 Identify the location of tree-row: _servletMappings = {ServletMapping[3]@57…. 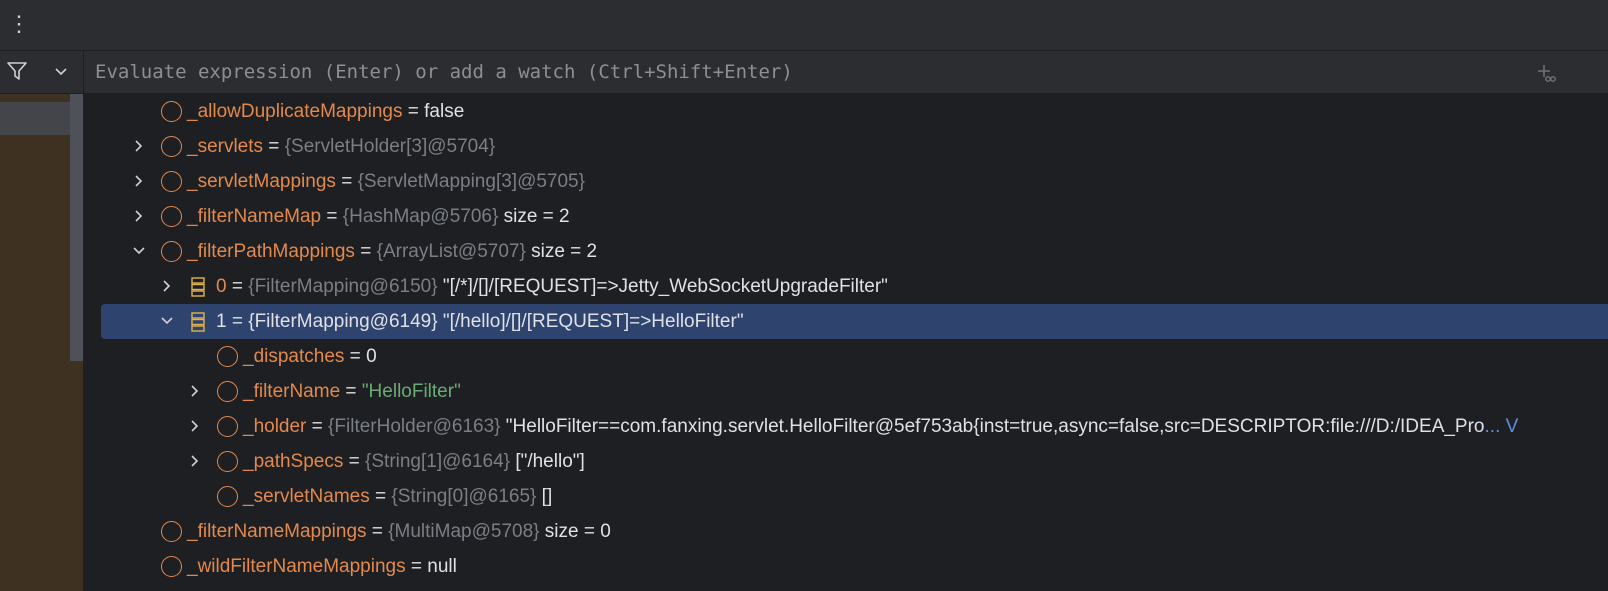
(846, 181).